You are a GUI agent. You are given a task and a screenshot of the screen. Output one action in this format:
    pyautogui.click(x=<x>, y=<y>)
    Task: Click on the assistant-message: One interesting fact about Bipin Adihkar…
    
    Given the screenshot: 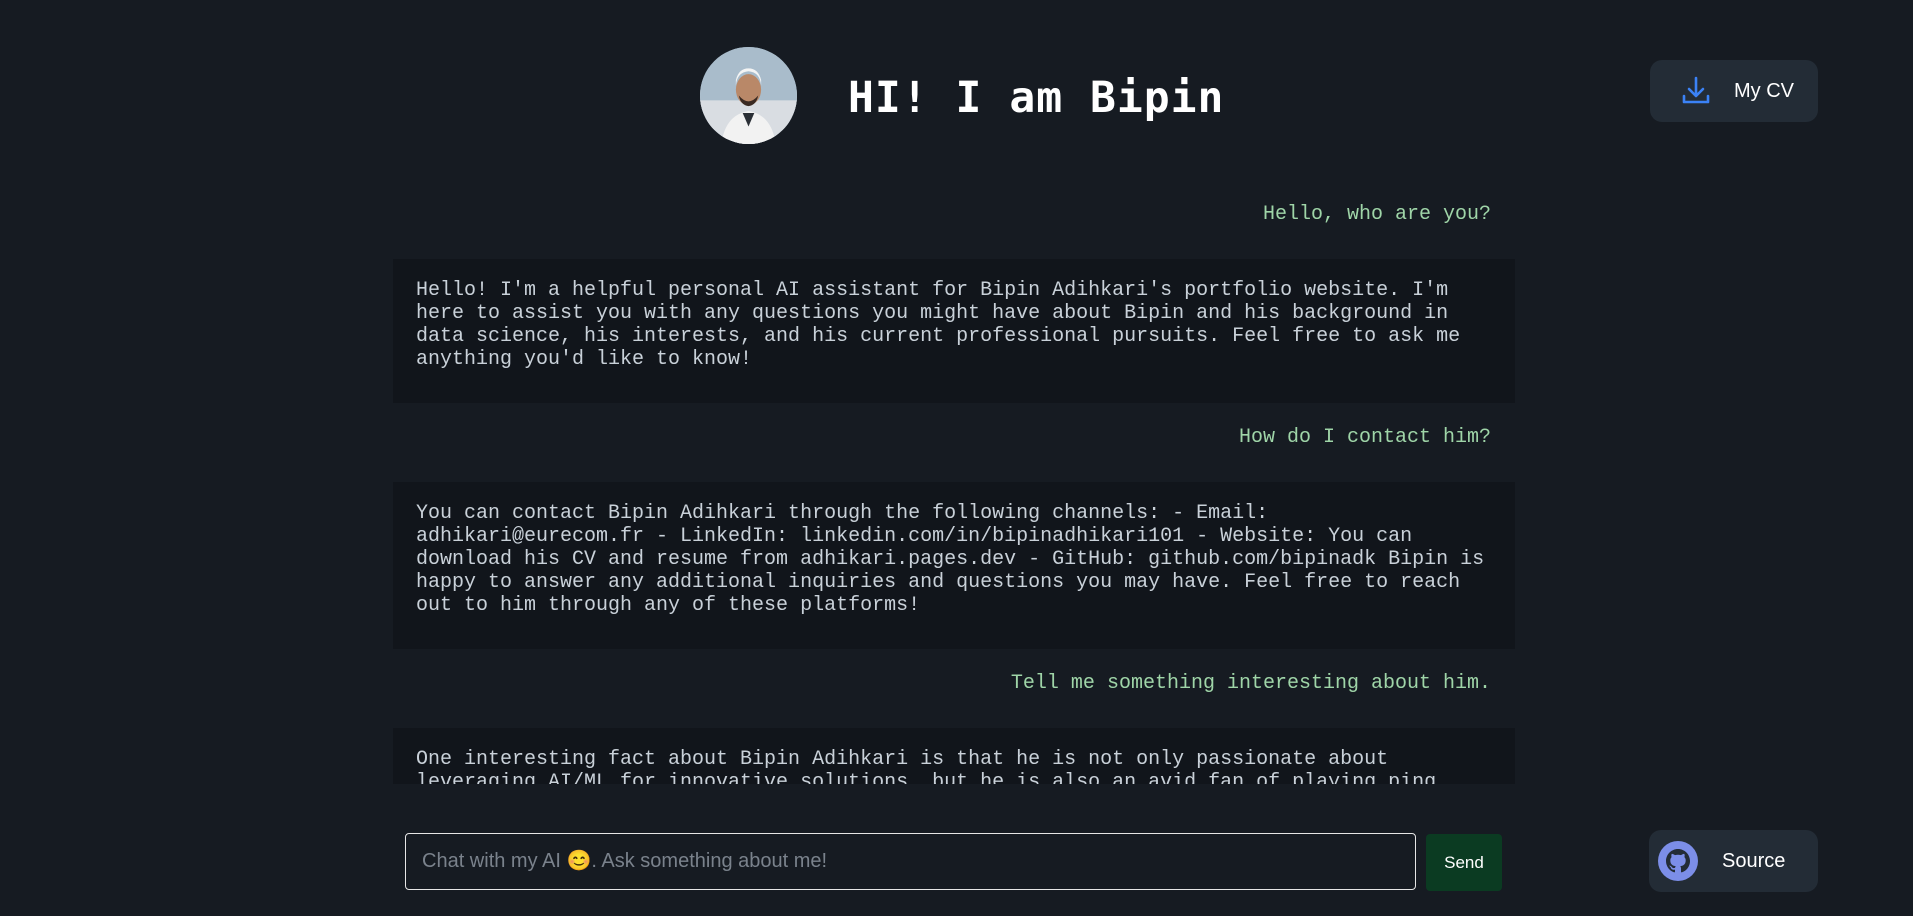 What is the action you would take?
    pyautogui.click(x=954, y=756)
    